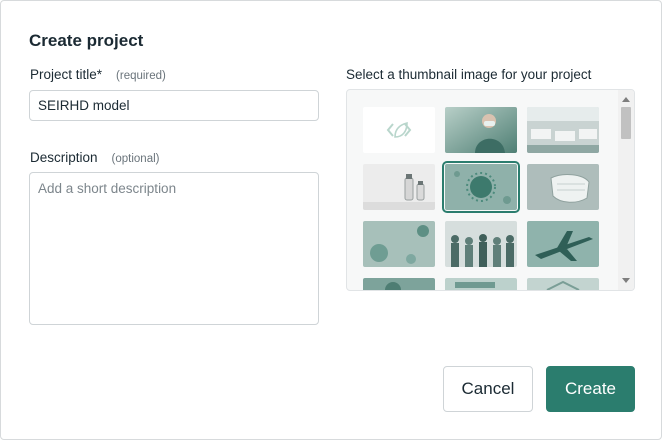 This screenshot has width=662, height=440. Describe the element at coordinates (135, 159) in the screenshot. I see `optional-hint: (optional)` at that location.